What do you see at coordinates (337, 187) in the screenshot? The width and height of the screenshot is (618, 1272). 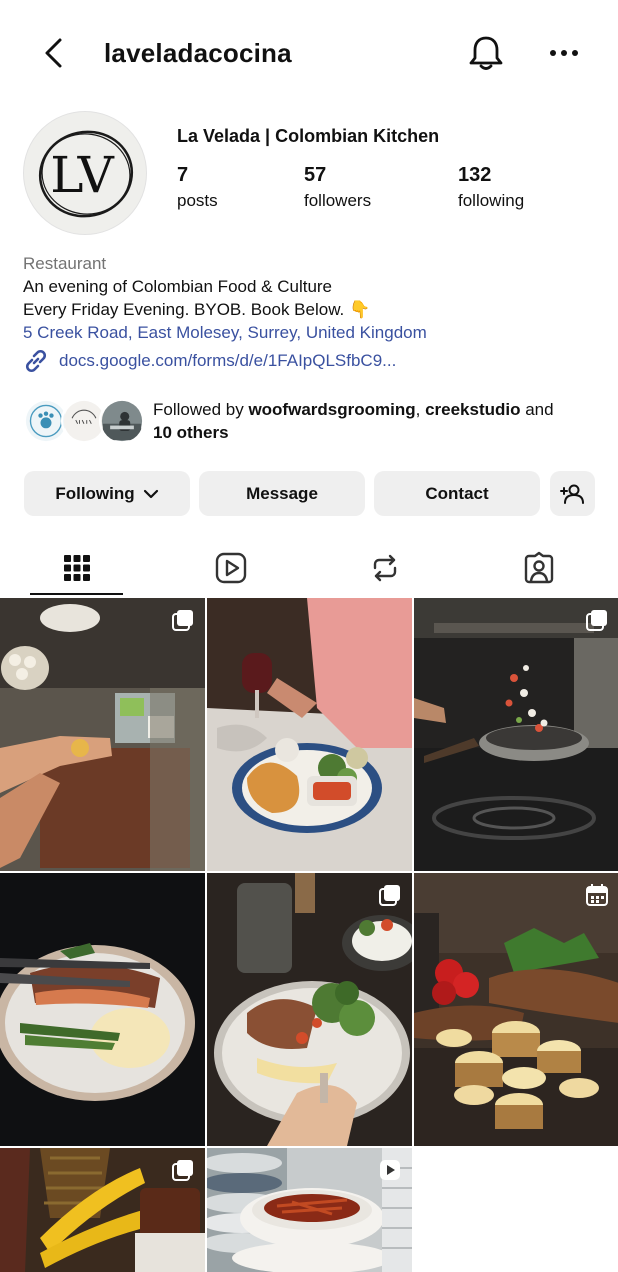 I see `followers-stat: 57 followers` at bounding box center [337, 187].